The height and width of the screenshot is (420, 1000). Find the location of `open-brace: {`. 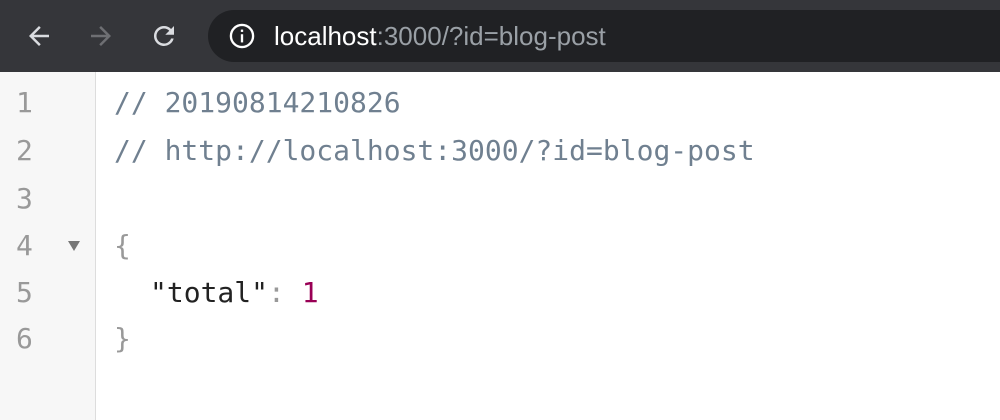

open-brace: { is located at coordinates (122, 245).